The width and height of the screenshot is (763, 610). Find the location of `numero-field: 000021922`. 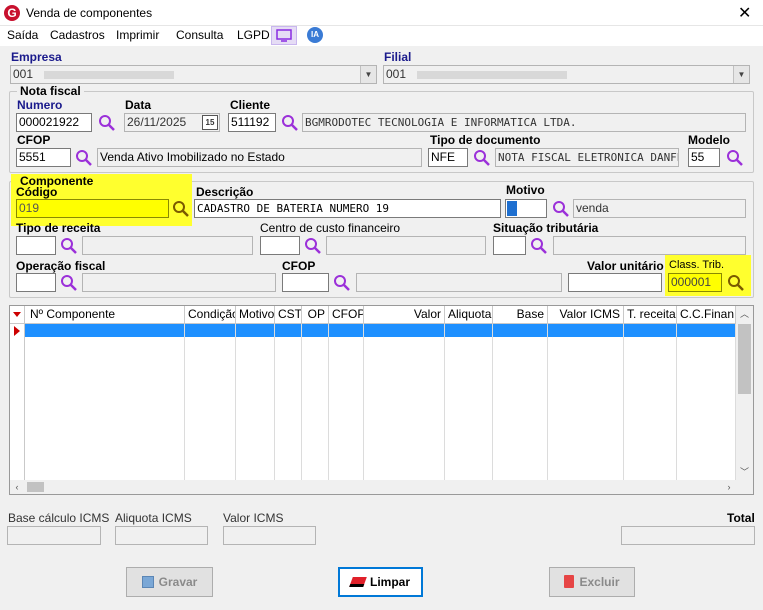

numero-field: 000021922 is located at coordinates (54, 122).